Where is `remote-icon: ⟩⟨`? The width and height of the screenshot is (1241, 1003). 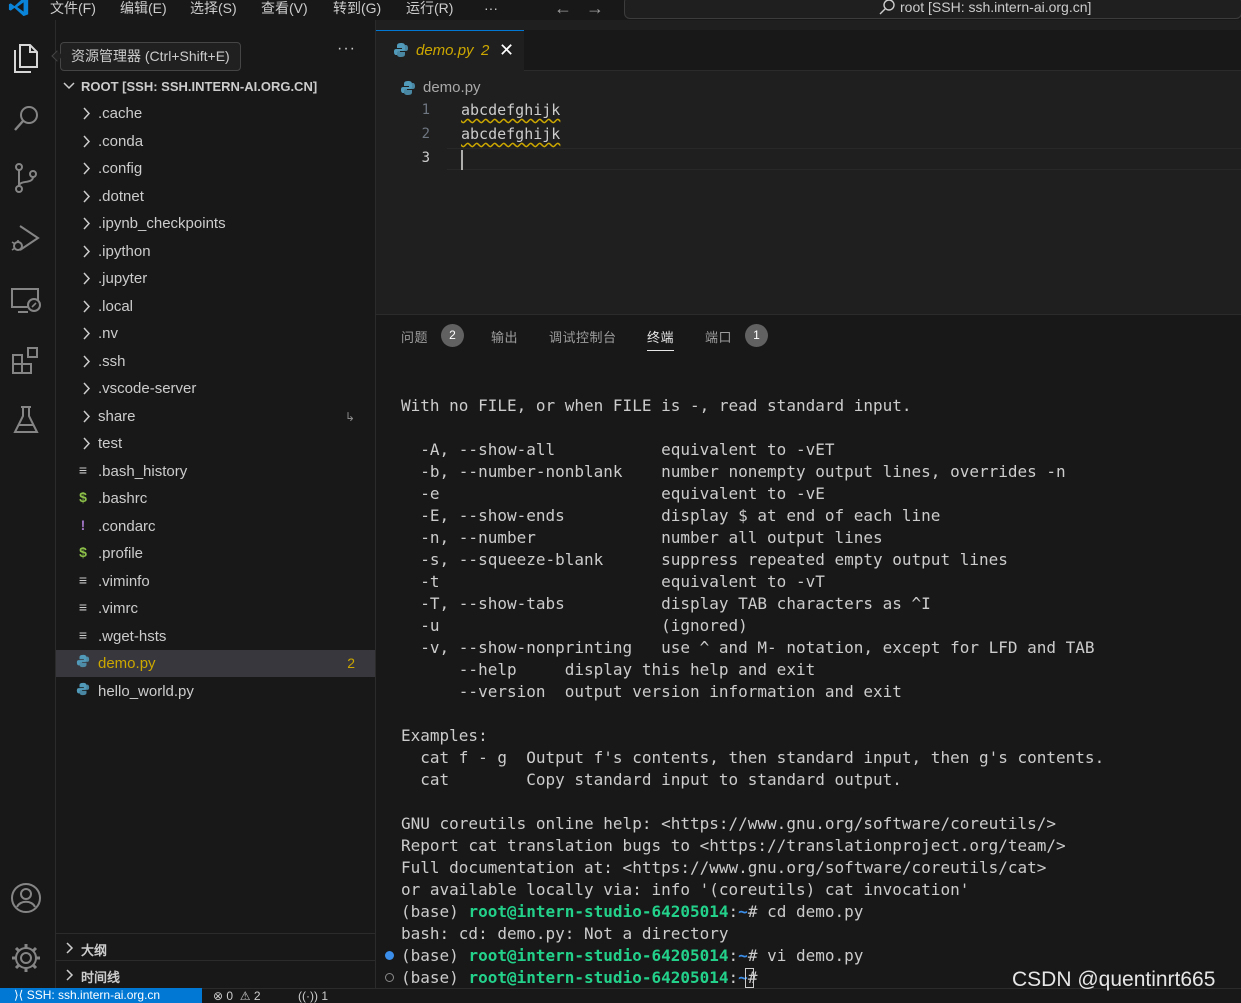
remote-icon: ⟩⟨ is located at coordinates (20, 995).